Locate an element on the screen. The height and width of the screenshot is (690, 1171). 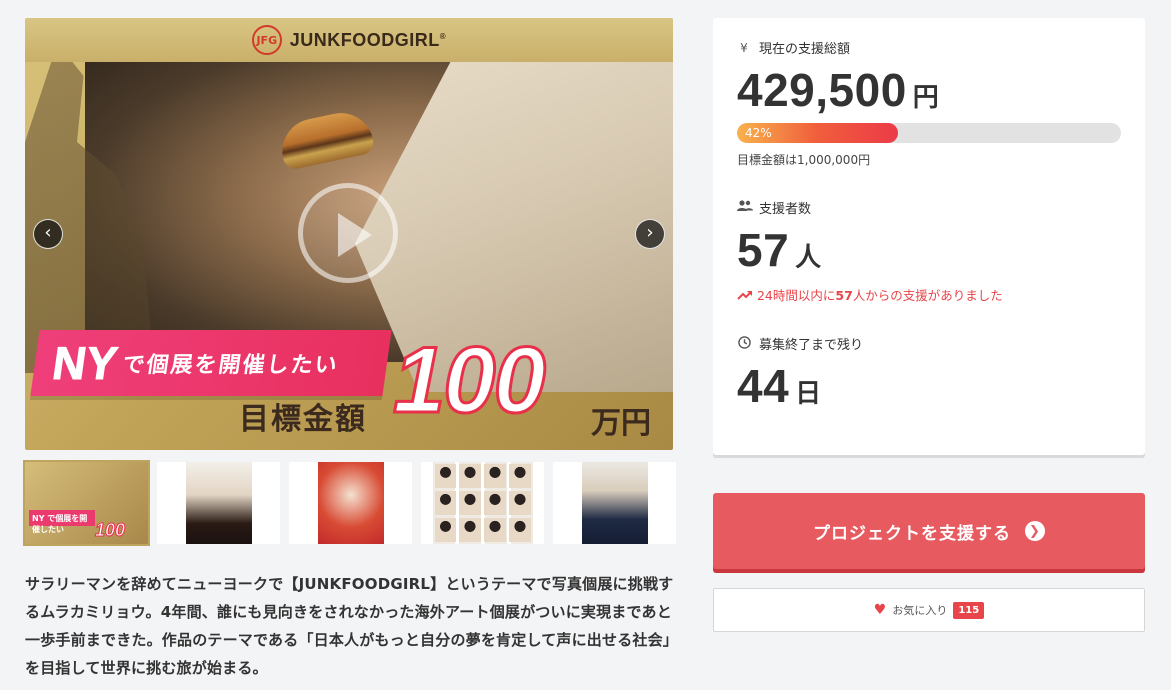
progress-bar-fill: 42% is located at coordinates (818, 133).